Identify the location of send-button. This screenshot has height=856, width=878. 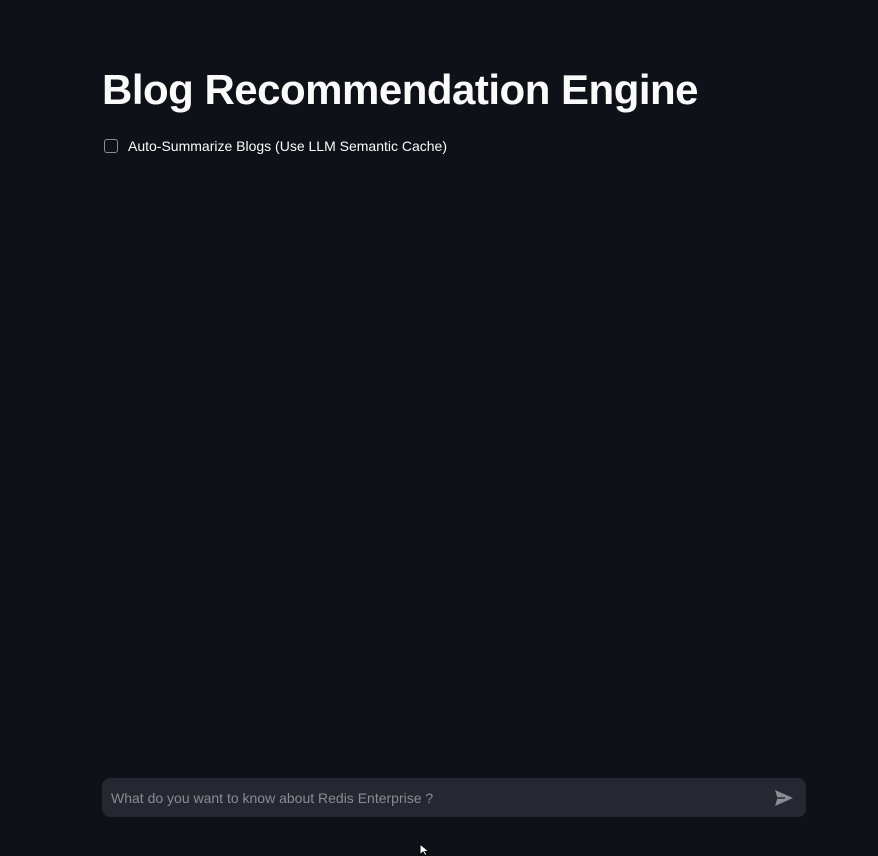
(784, 798).